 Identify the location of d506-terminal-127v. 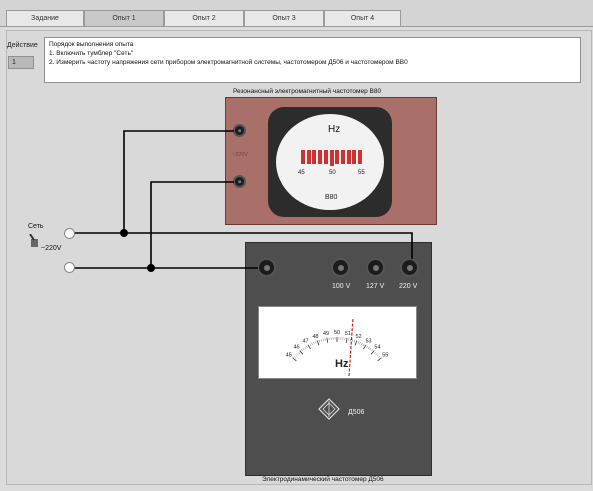
(375, 267).